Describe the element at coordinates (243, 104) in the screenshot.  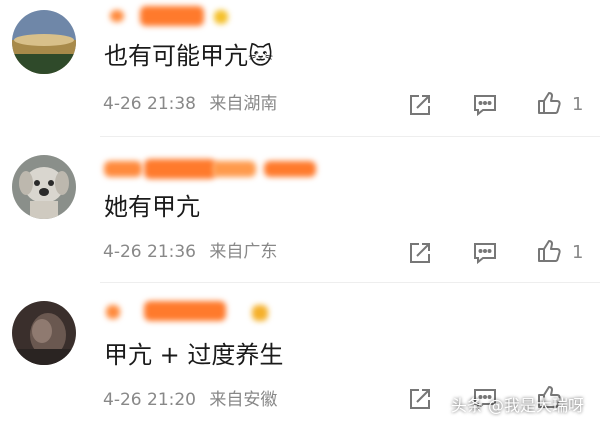
I see `comment-location: 来自湖南` at that location.